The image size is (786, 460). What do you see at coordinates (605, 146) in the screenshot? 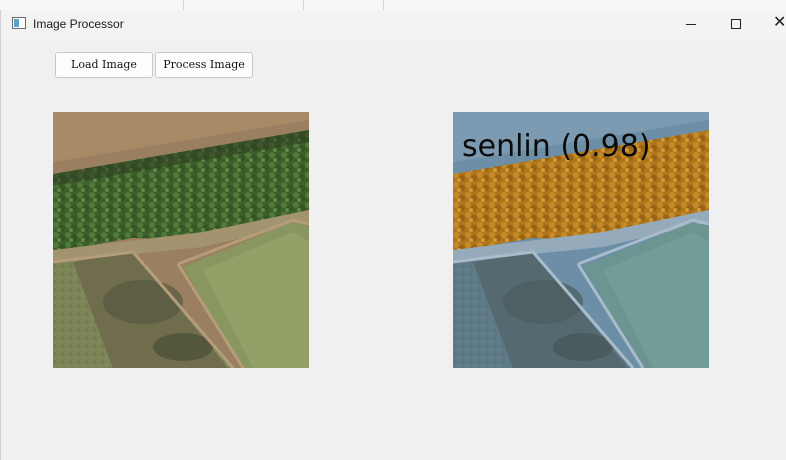
I see `detection-confidence: (0.98)` at bounding box center [605, 146].